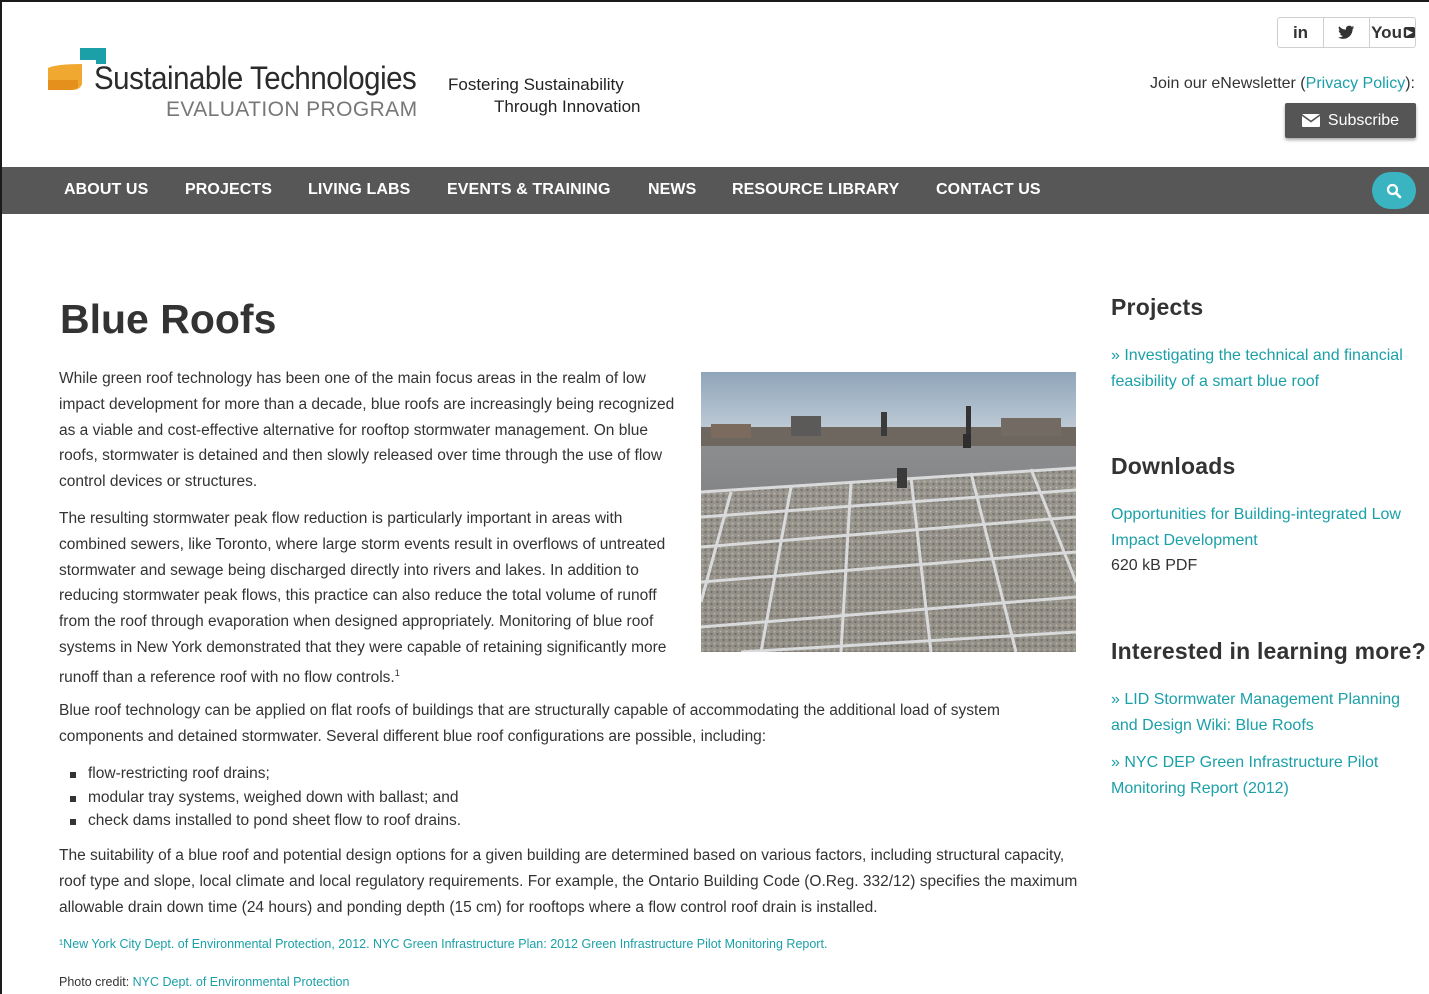  I want to click on nav-events-training: EVENTS & TRAINING, so click(529, 190).